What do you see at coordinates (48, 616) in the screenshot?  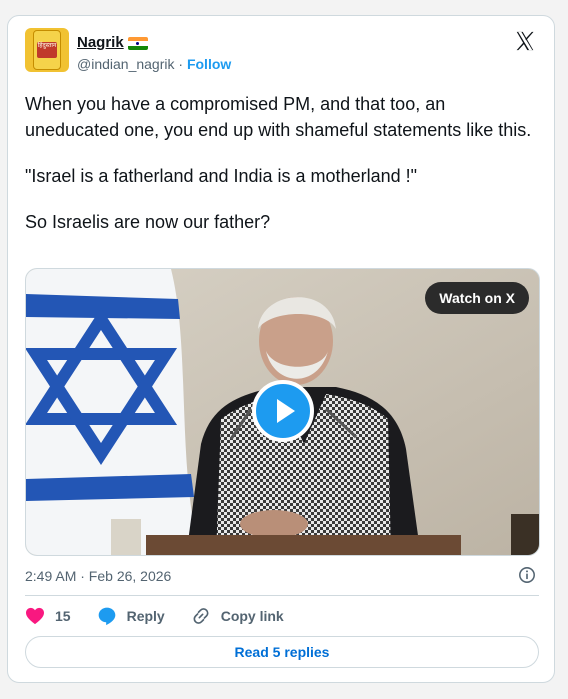 I see `like-button: 15` at bounding box center [48, 616].